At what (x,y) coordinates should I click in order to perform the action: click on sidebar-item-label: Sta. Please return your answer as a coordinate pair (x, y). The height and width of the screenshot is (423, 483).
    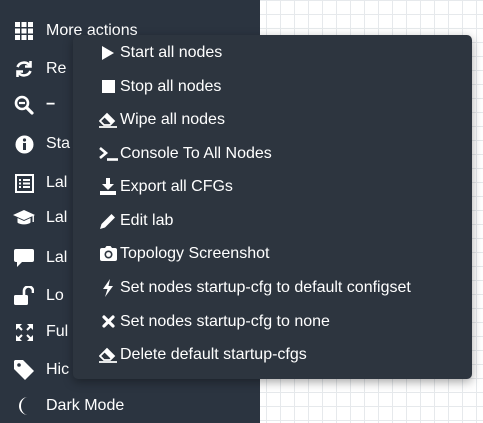
    Looking at the image, I should click on (58, 143).